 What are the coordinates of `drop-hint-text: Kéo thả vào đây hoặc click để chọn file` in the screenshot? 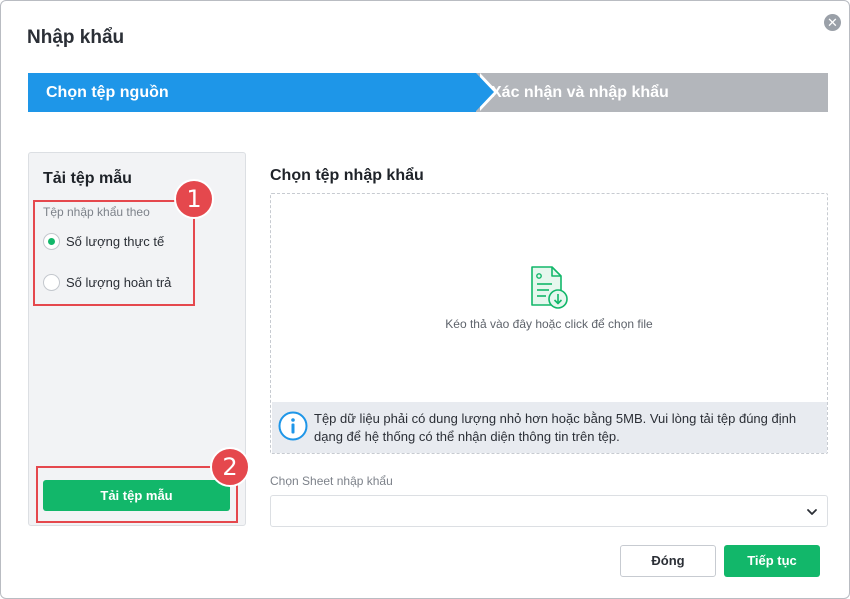 It's located at (549, 324).